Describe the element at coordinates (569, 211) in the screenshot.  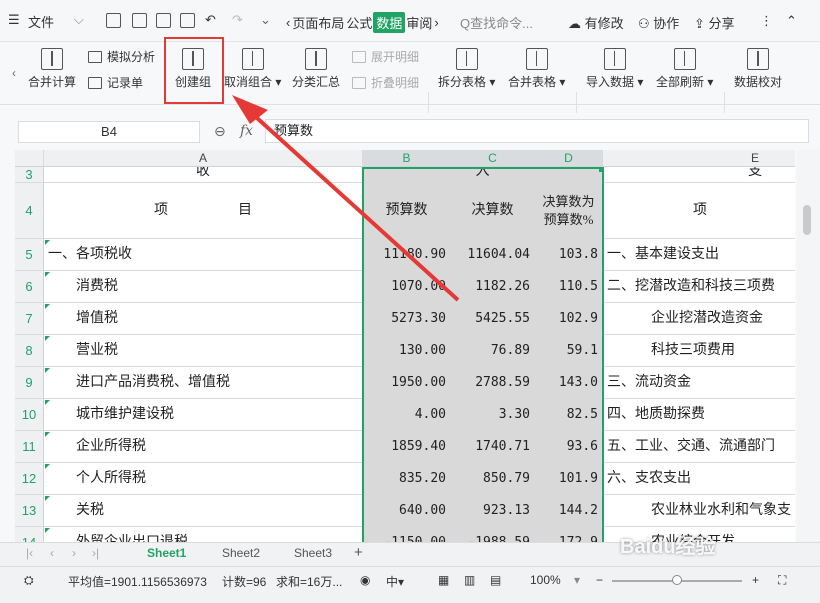
I see `cell-d4: 决算数为 预算数%` at that location.